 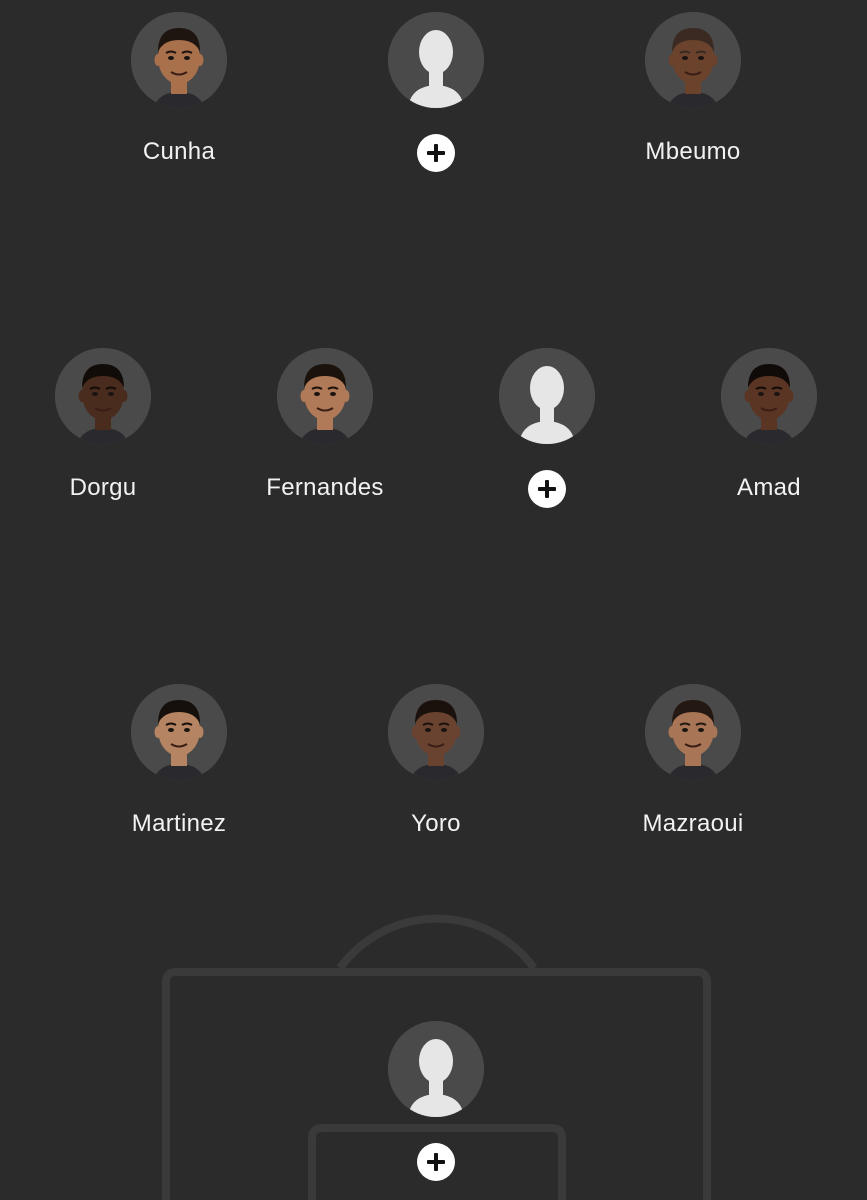 What do you see at coordinates (103, 487) in the screenshot?
I see `player-name: Dorgu` at bounding box center [103, 487].